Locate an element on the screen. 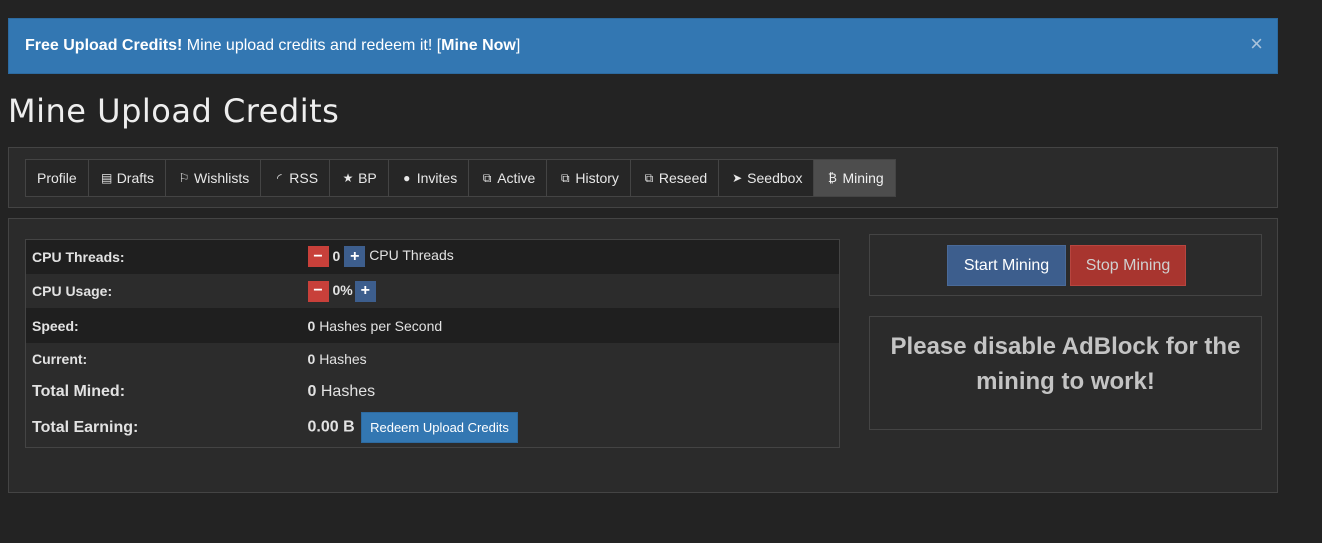 The height and width of the screenshot is (543, 1322). total-mined-suffix: Hashes is located at coordinates (348, 391).